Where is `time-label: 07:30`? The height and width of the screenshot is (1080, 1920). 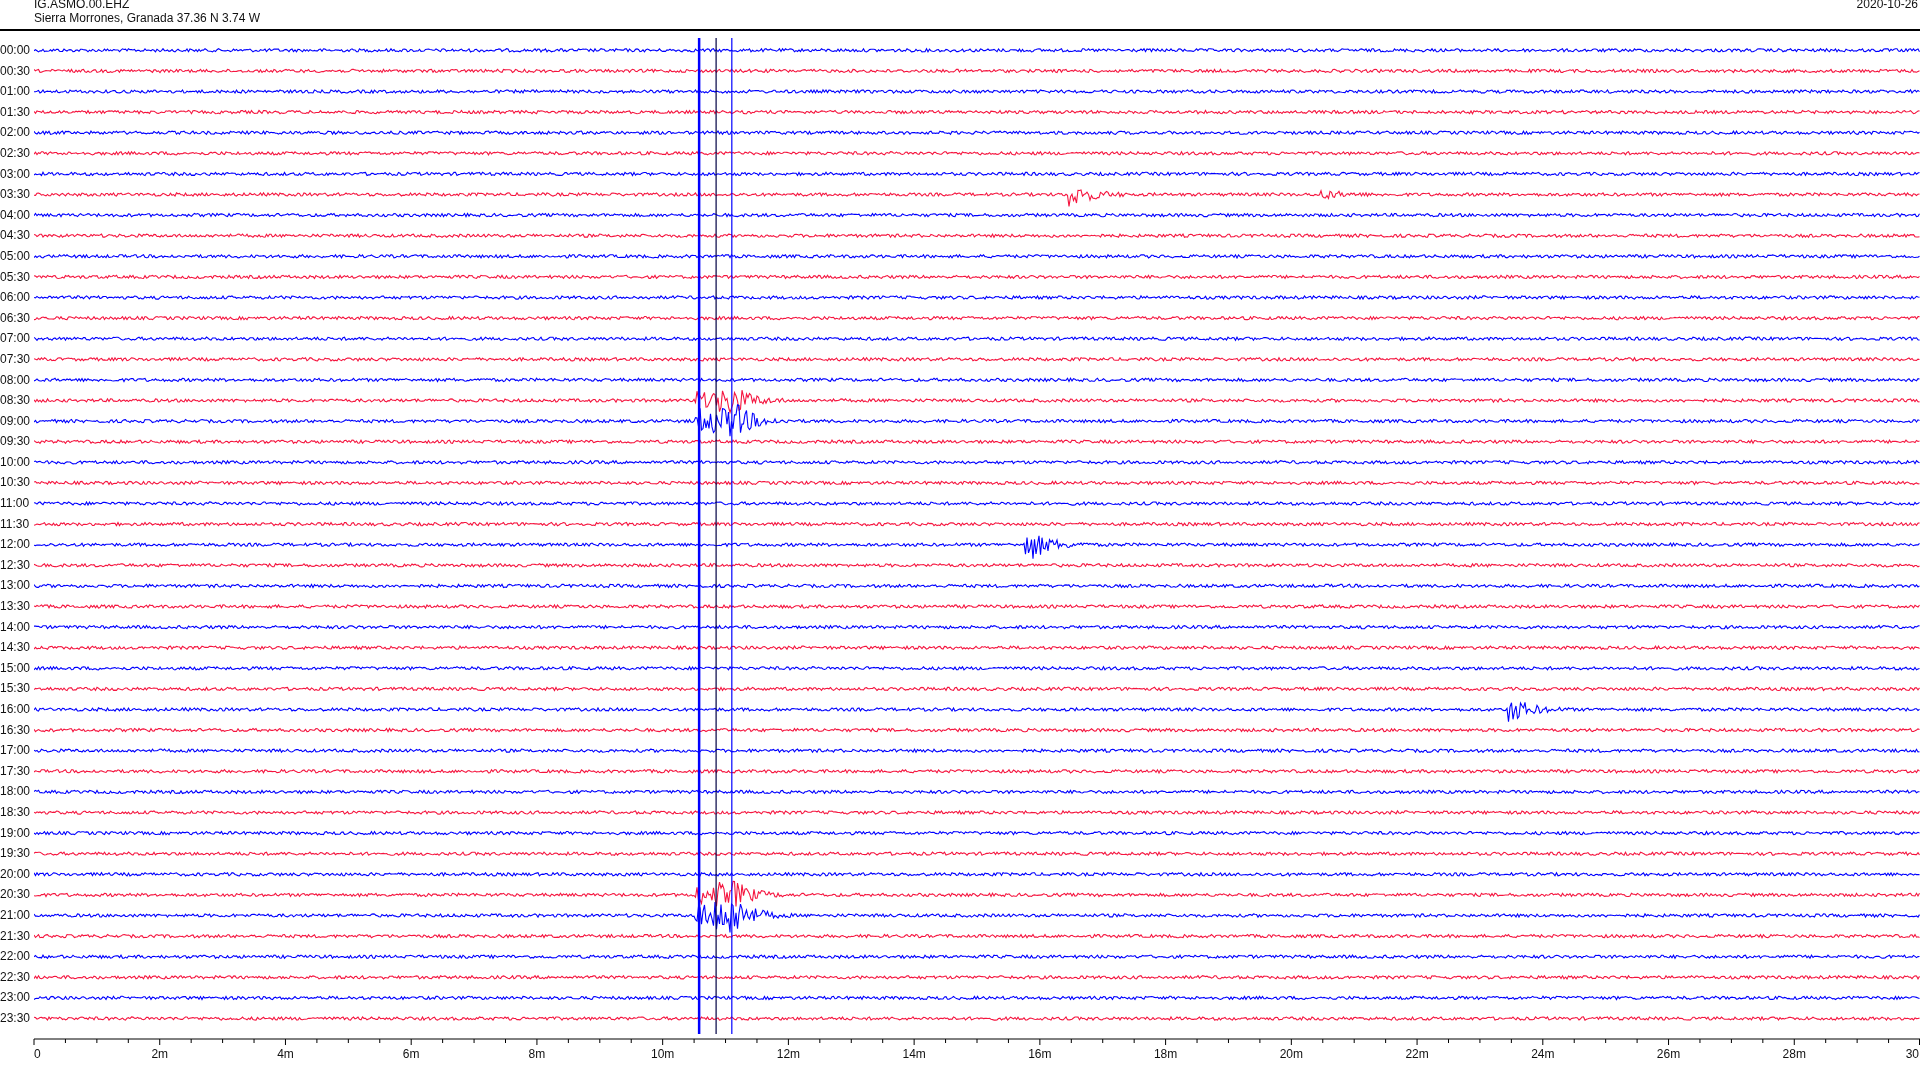
time-label: 07:30 is located at coordinates (16, 359).